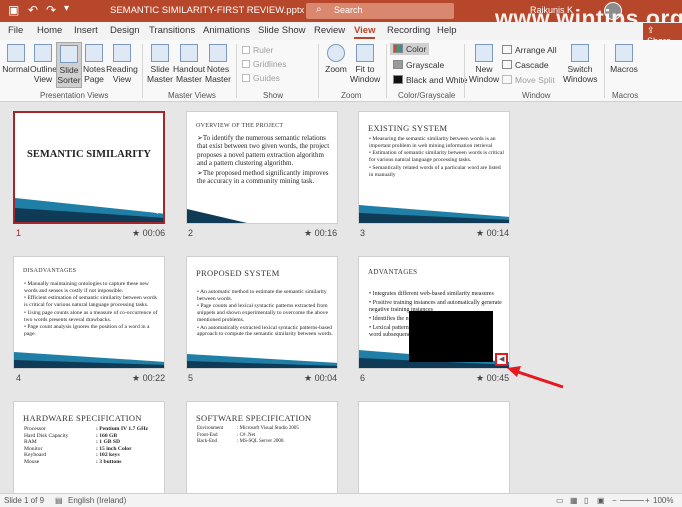  I want to click on slide-title: EXISTING SYSTEM, so click(408, 128).